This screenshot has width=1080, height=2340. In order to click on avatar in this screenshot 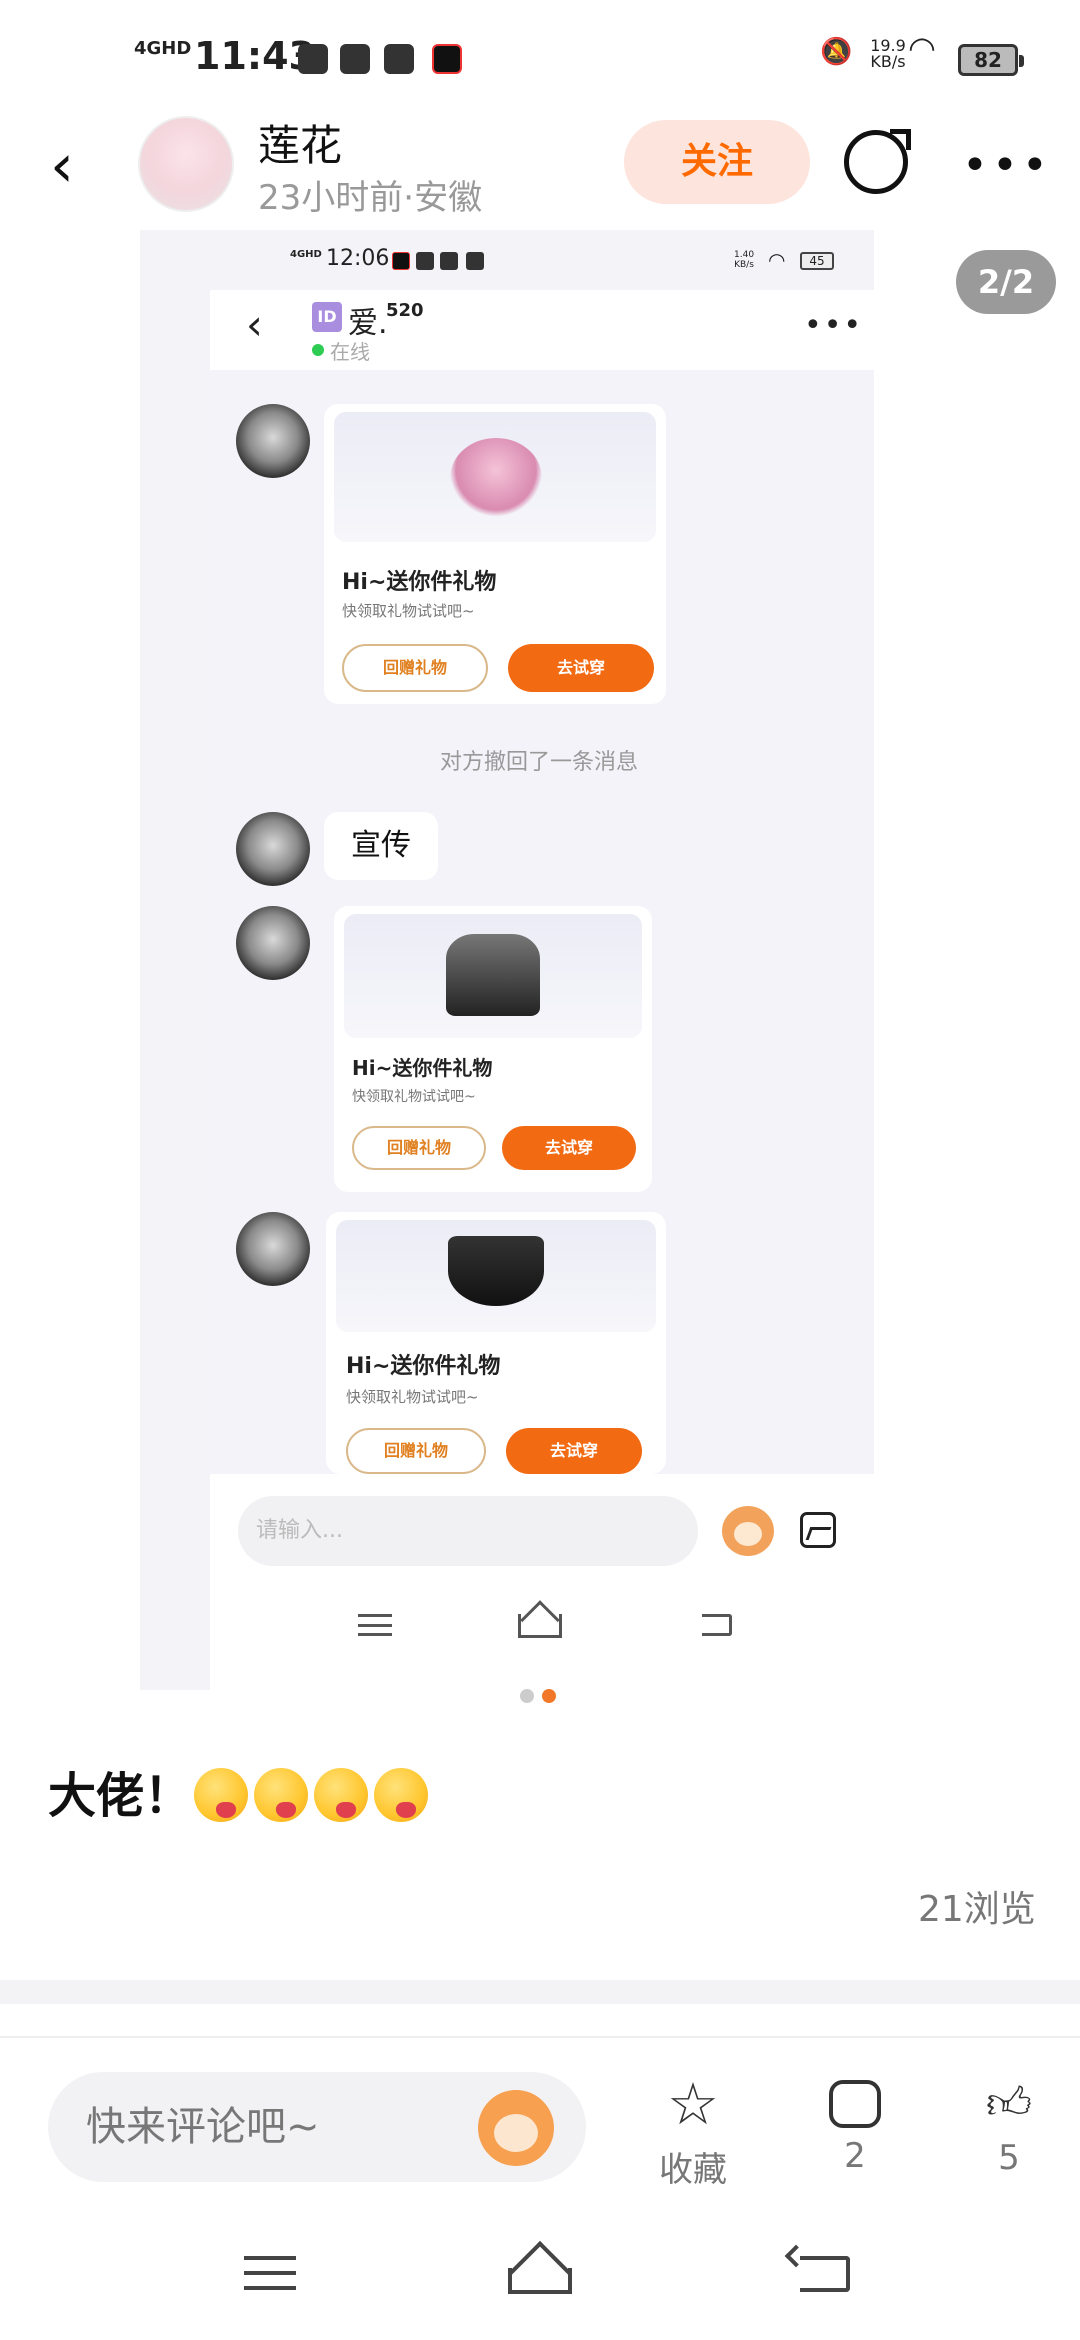, I will do `click(186, 164)`.